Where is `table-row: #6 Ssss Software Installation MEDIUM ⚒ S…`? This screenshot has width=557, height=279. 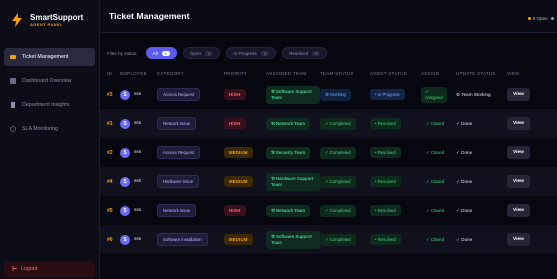 table-row: #6 Ssss Software Installation MEDIUM ⚒ S… is located at coordinates (328, 239).